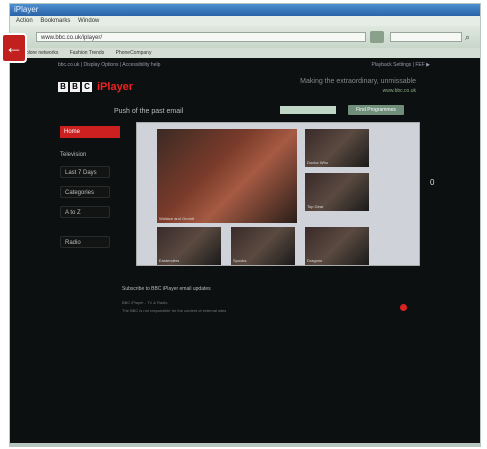 The height and width of the screenshot is (449, 487). I want to click on tile-caption: Wallace and Gromit, so click(176, 218).